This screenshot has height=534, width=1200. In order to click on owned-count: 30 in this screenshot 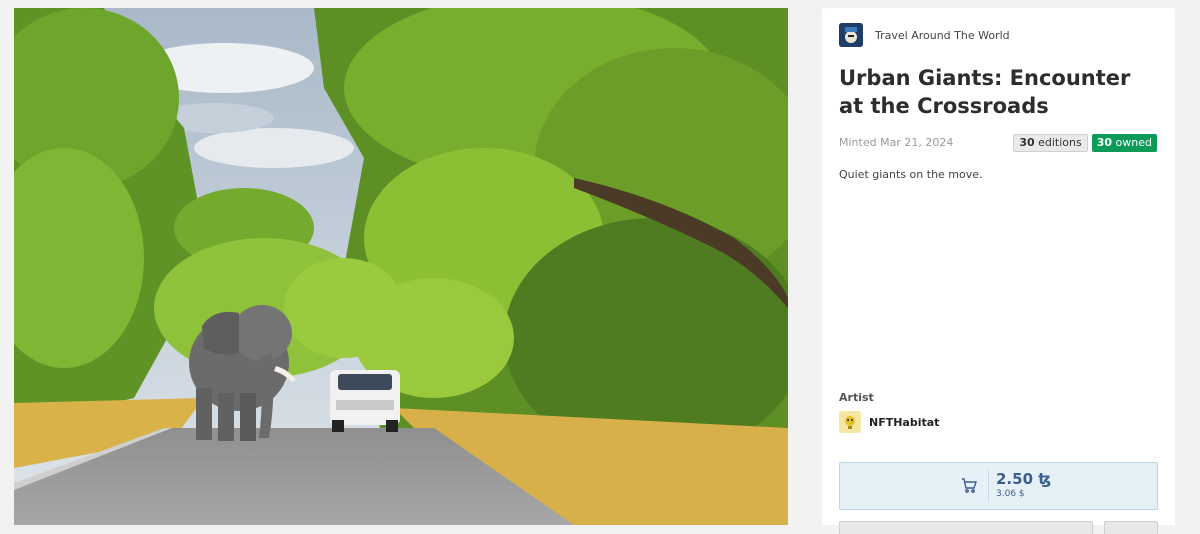, I will do `click(1104, 142)`.